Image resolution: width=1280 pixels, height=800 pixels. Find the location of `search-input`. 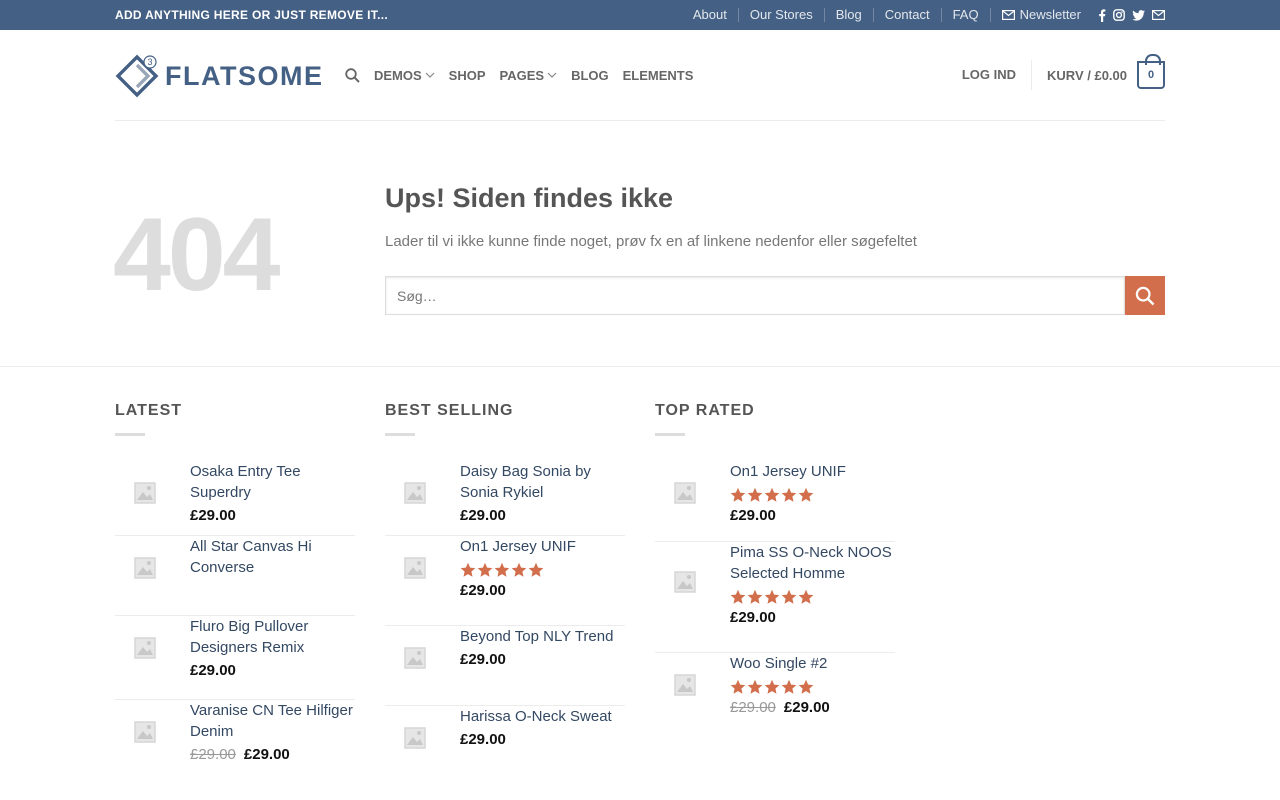

search-input is located at coordinates (755, 295).